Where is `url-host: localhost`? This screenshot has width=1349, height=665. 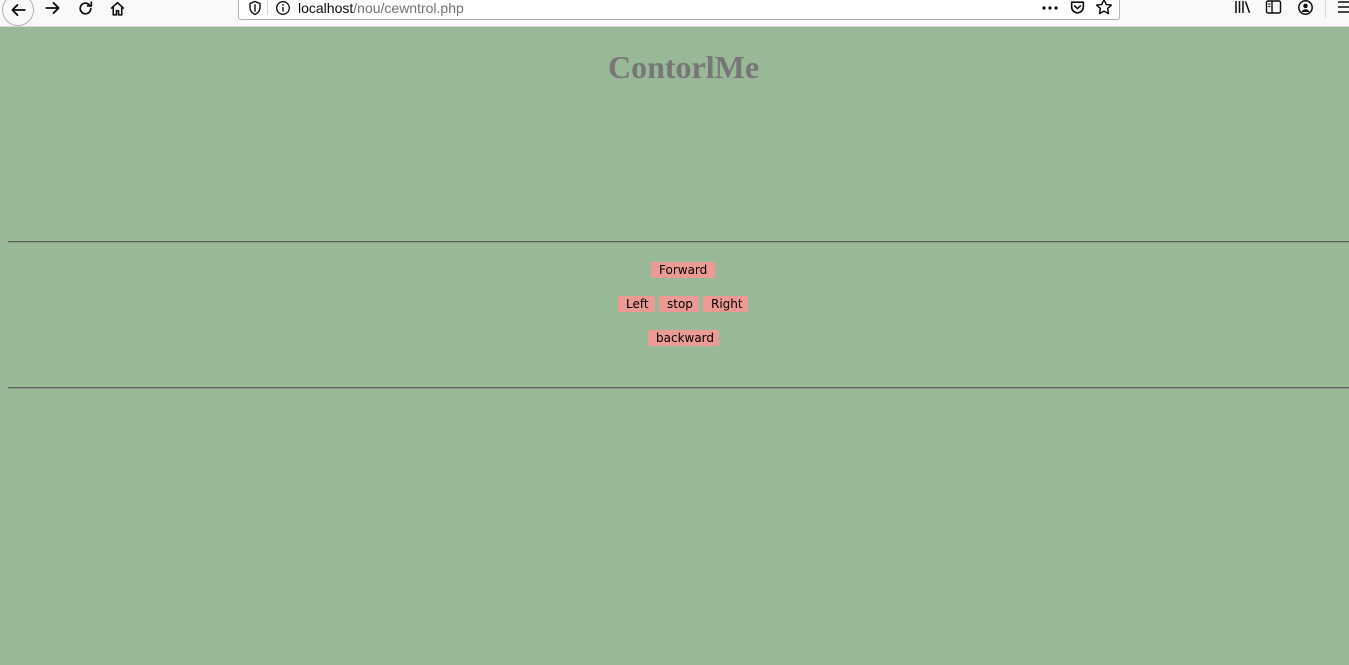
url-host: localhost is located at coordinates (326, 8).